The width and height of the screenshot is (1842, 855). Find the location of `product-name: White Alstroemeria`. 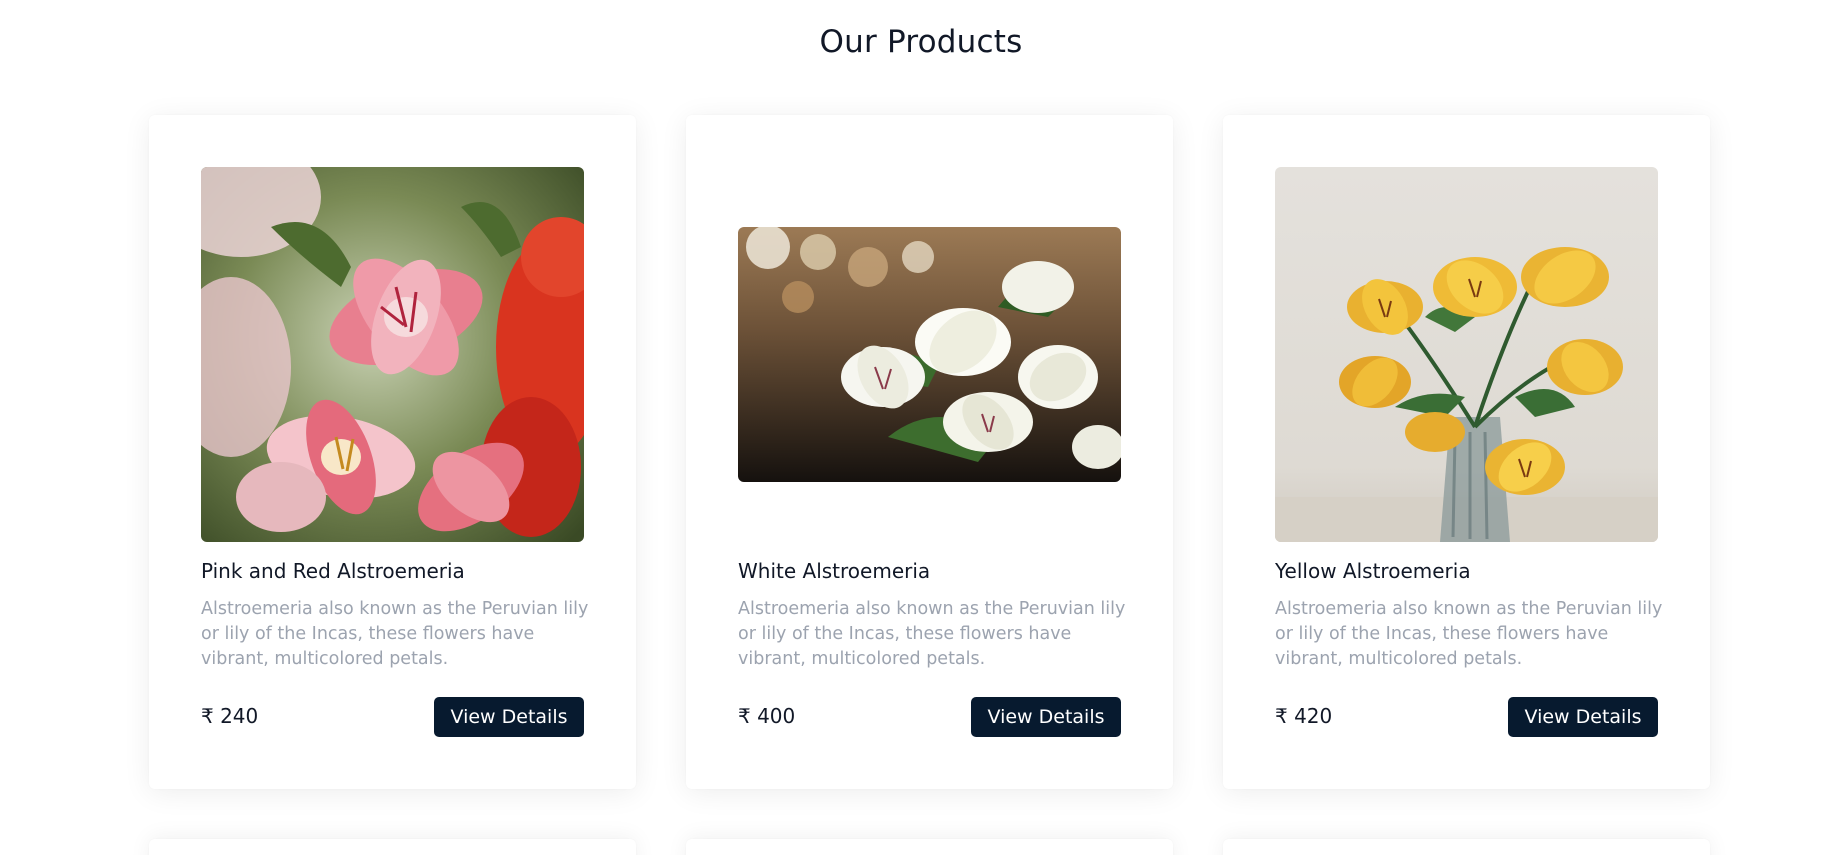

product-name: White Alstroemeria is located at coordinates (834, 571).